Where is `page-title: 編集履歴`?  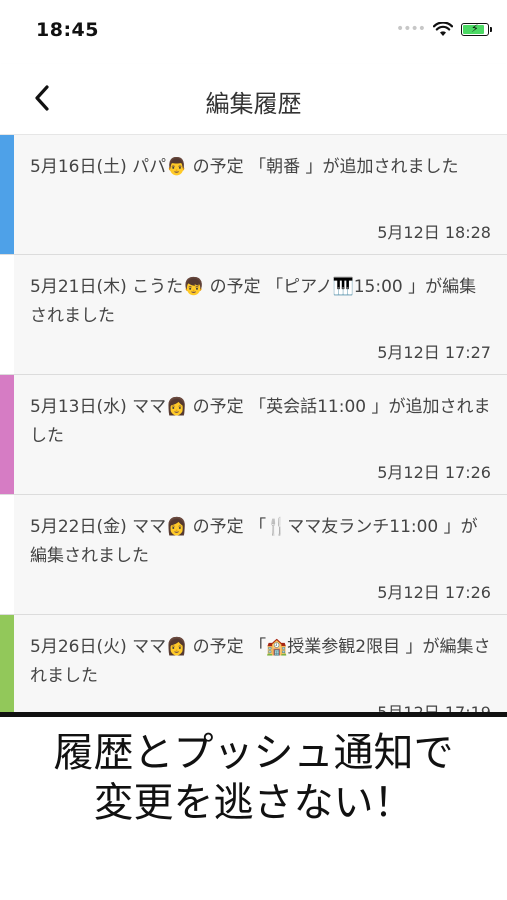
page-title: 編集履歴 is located at coordinates (253, 104).